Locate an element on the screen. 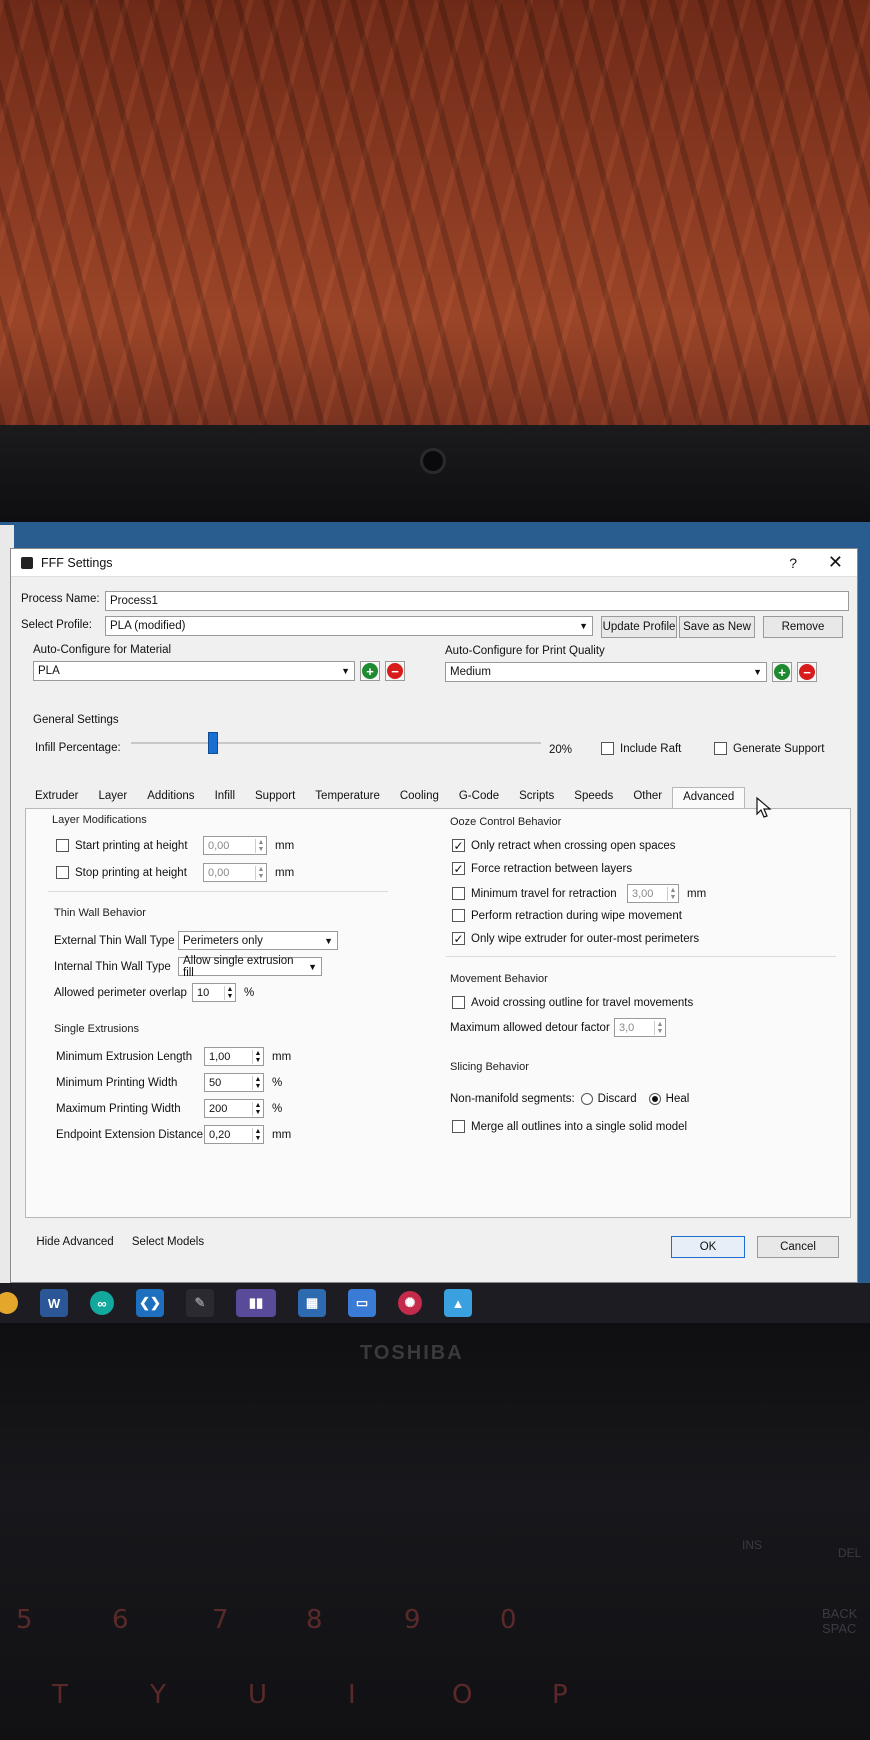  tab-infill: Infill is located at coordinates (225, 798).